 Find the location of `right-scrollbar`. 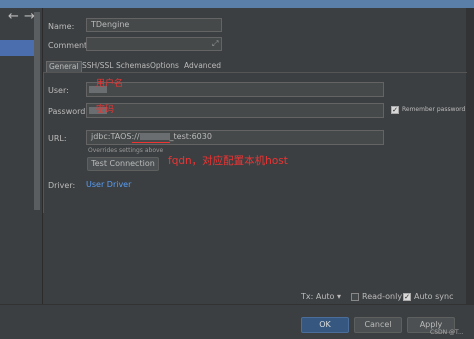

right-scrollbar is located at coordinates (470, 156).